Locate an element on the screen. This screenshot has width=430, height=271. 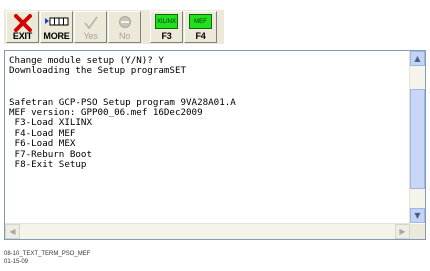
no-button-label: No is located at coordinates (124, 36).